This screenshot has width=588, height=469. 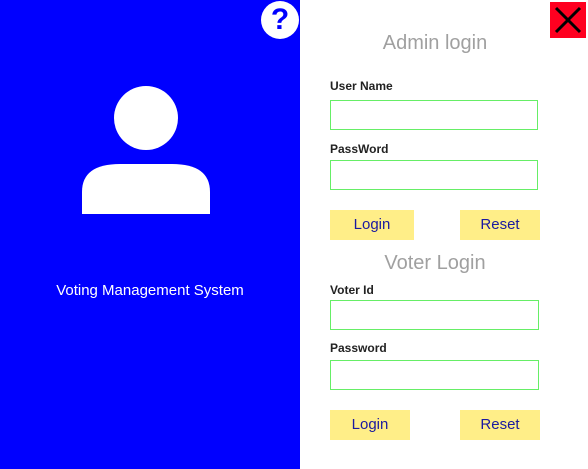 What do you see at coordinates (359, 149) in the screenshot?
I see `admin-password-label: PassWord` at bounding box center [359, 149].